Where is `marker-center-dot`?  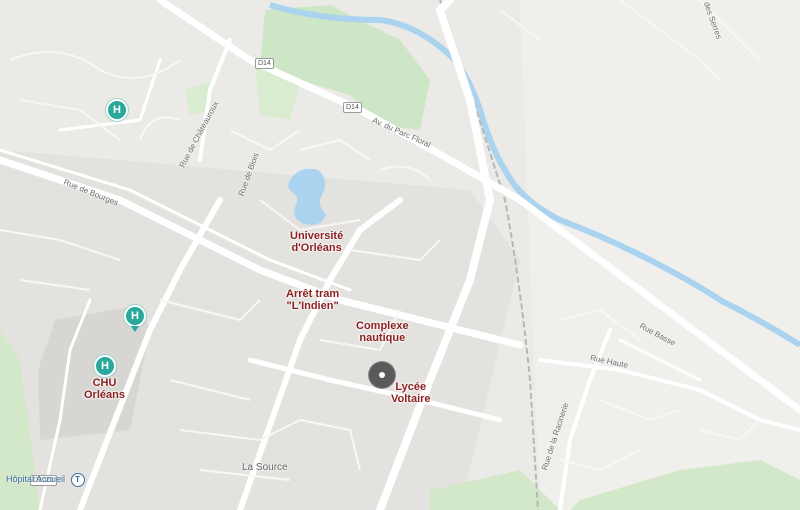 marker-center-dot is located at coordinates (382, 375).